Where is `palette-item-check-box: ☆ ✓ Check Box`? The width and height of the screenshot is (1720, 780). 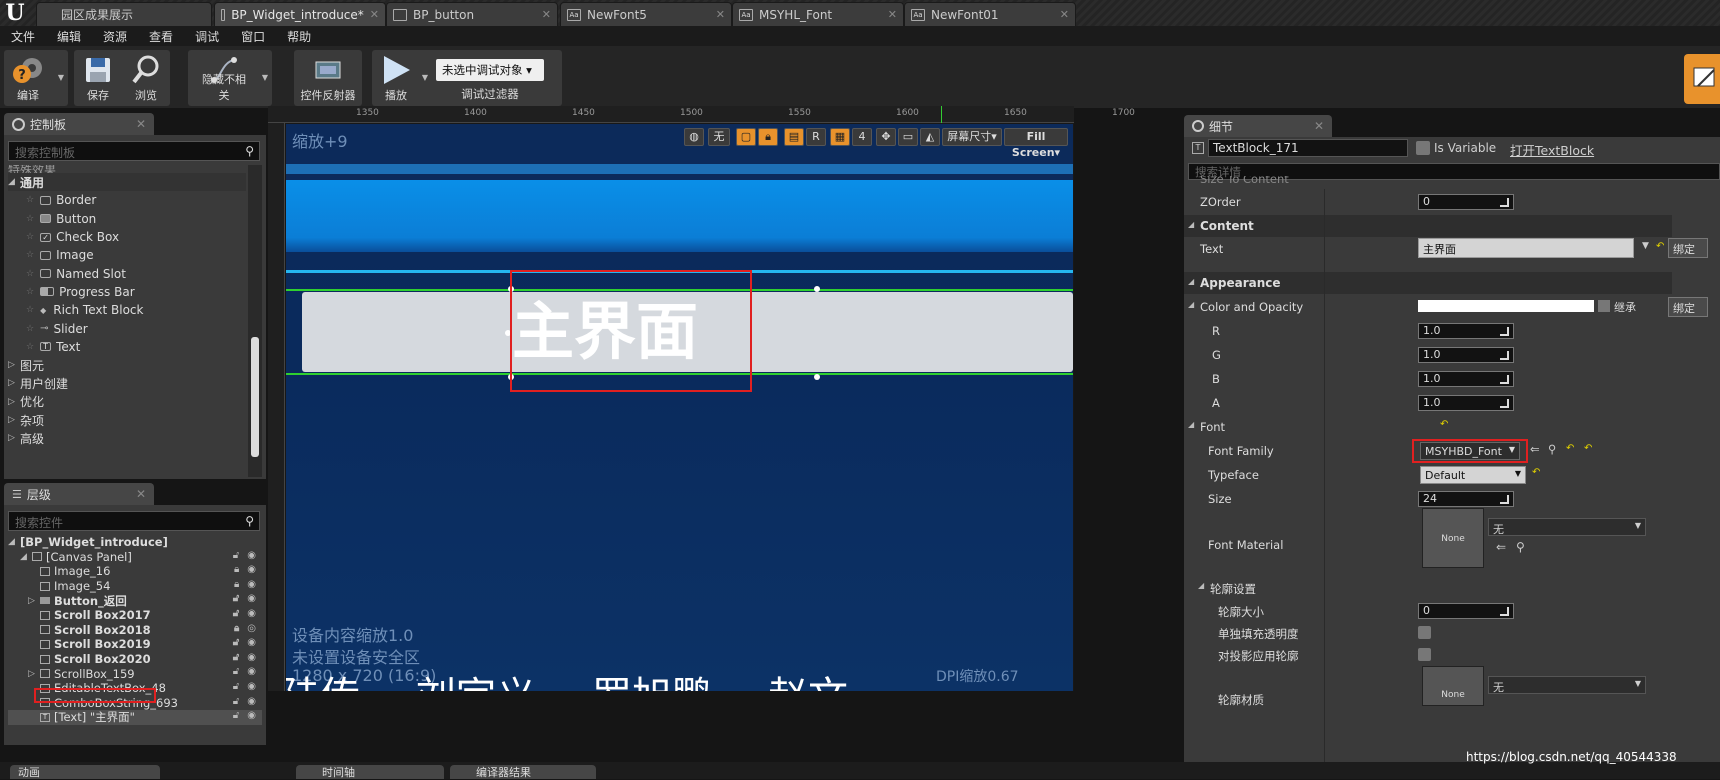 palette-item-check-box: ☆ ✓ Check Box is located at coordinates (127, 237).